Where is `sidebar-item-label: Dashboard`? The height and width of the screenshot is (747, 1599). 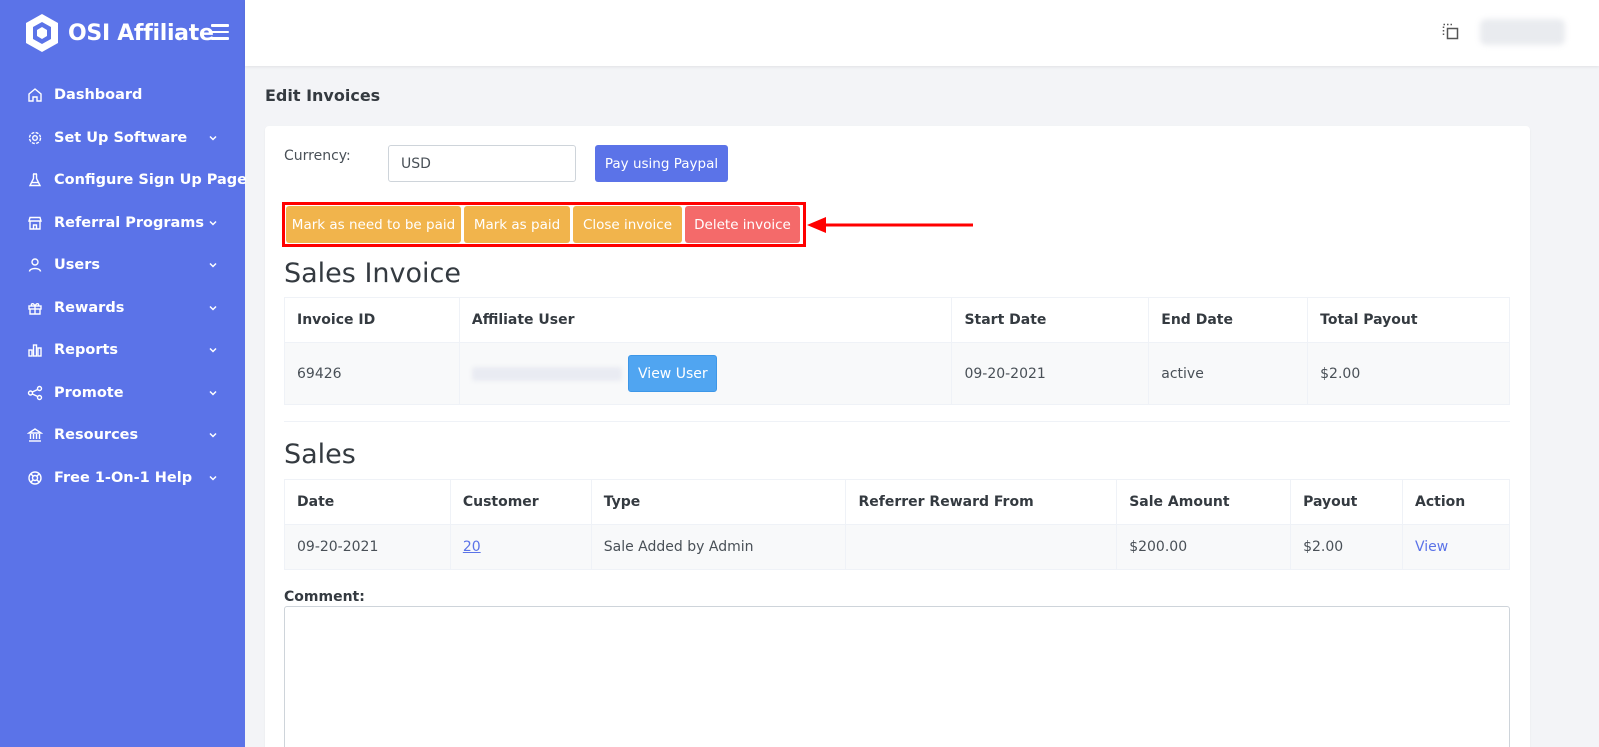
sidebar-item-label: Dashboard is located at coordinates (98, 95).